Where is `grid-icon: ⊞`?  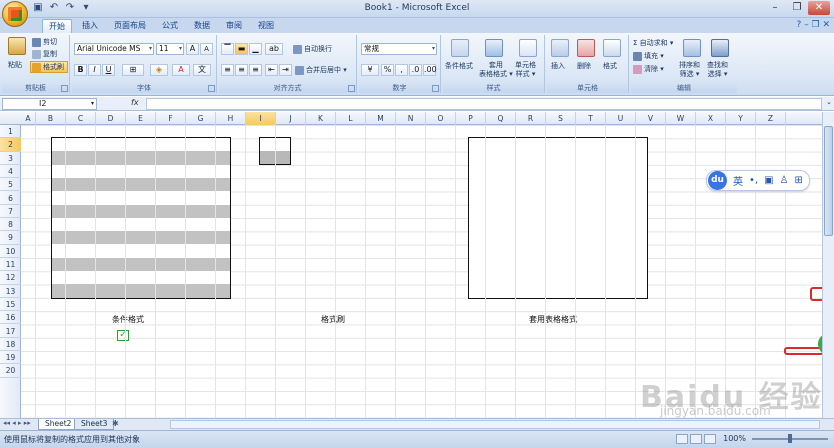
grid-icon: ⊞ is located at coordinates (799, 180).